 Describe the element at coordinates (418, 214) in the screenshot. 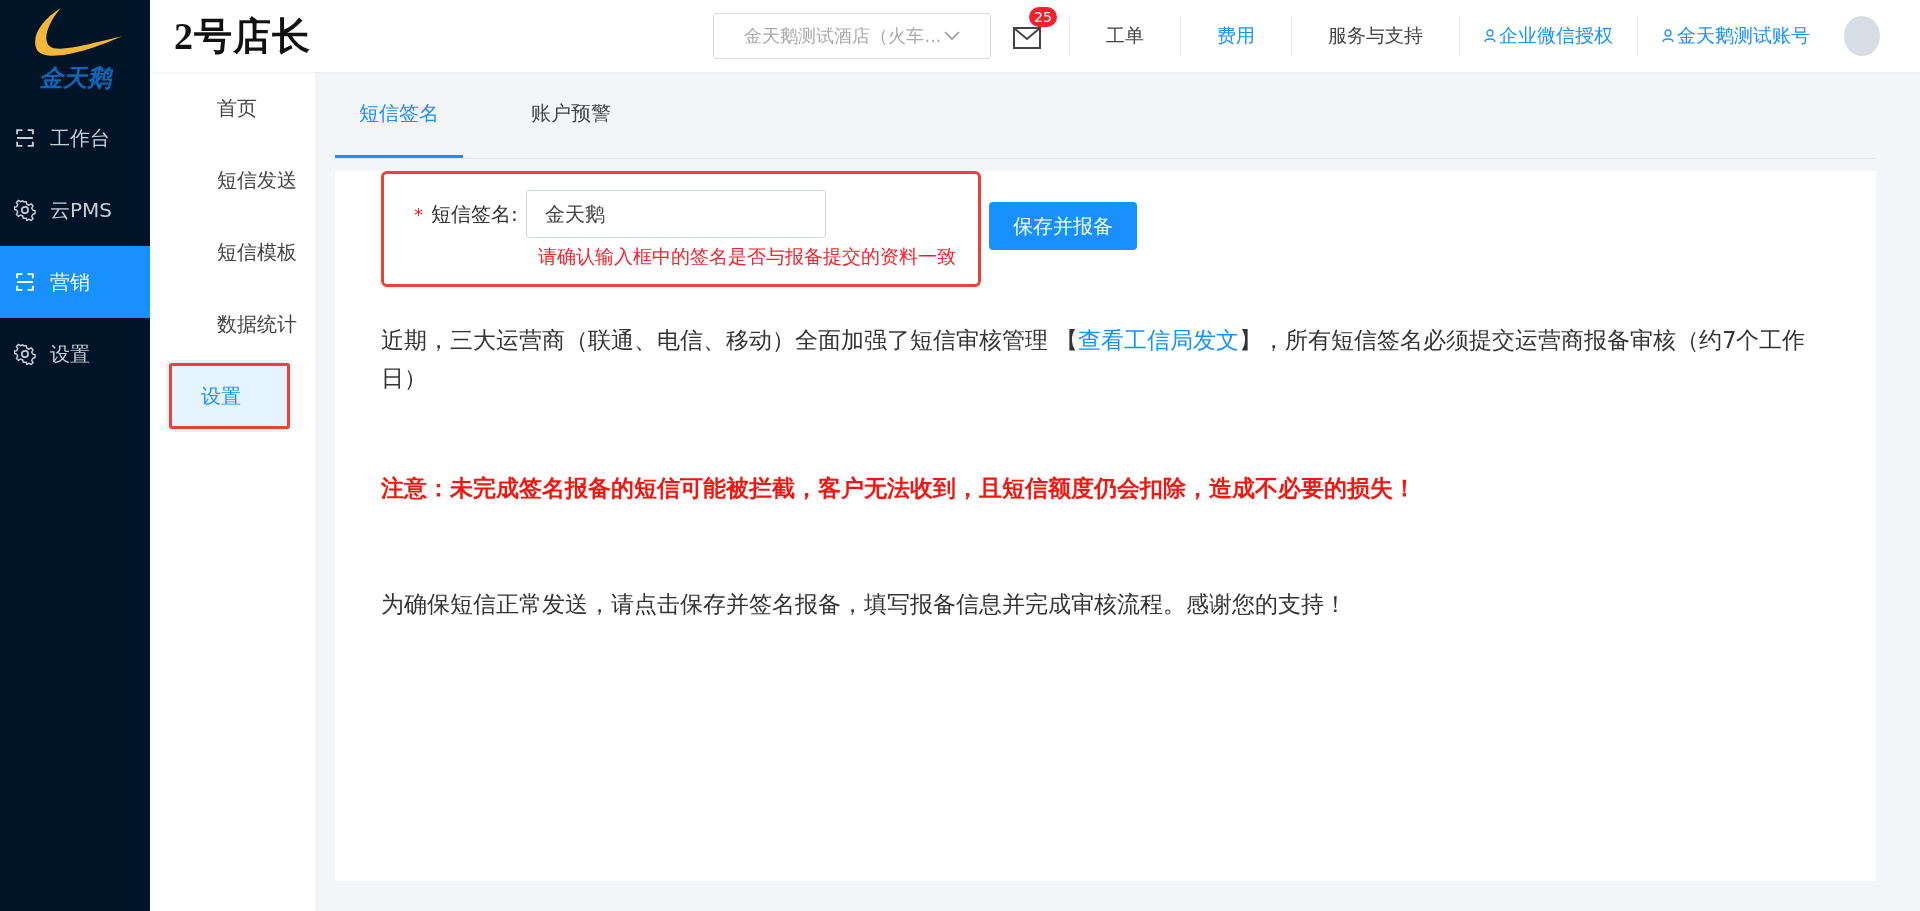

I see `required-mark: *` at that location.